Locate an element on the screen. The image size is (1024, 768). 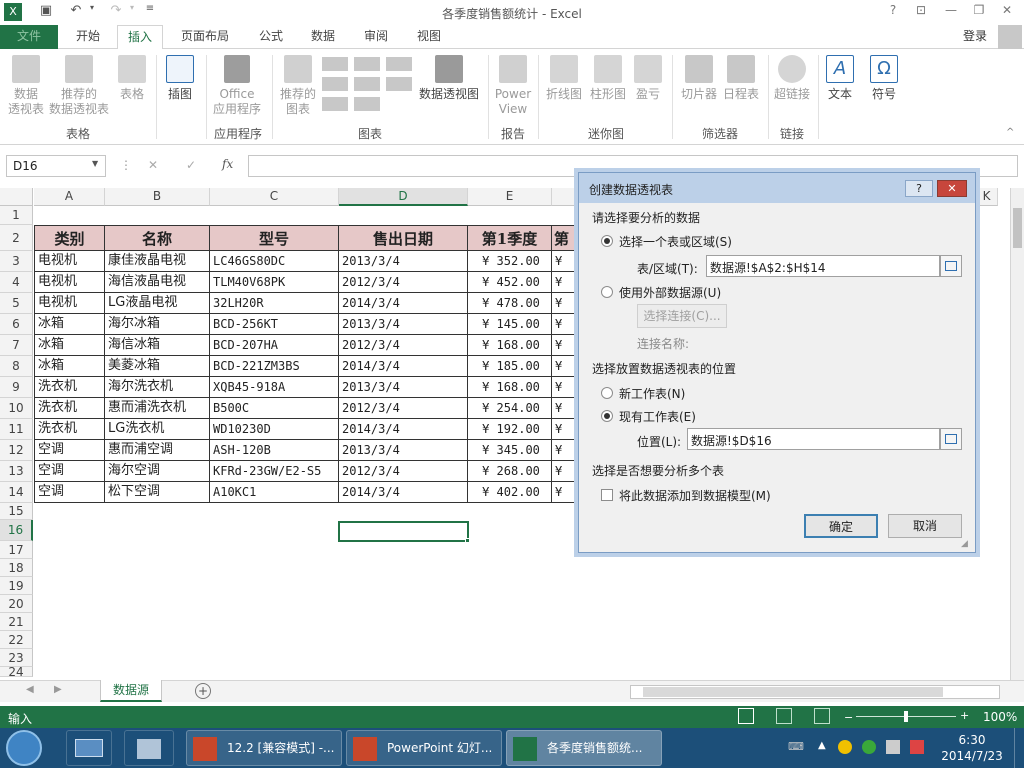
radio-existing-sheet is located at coordinates (607, 416).